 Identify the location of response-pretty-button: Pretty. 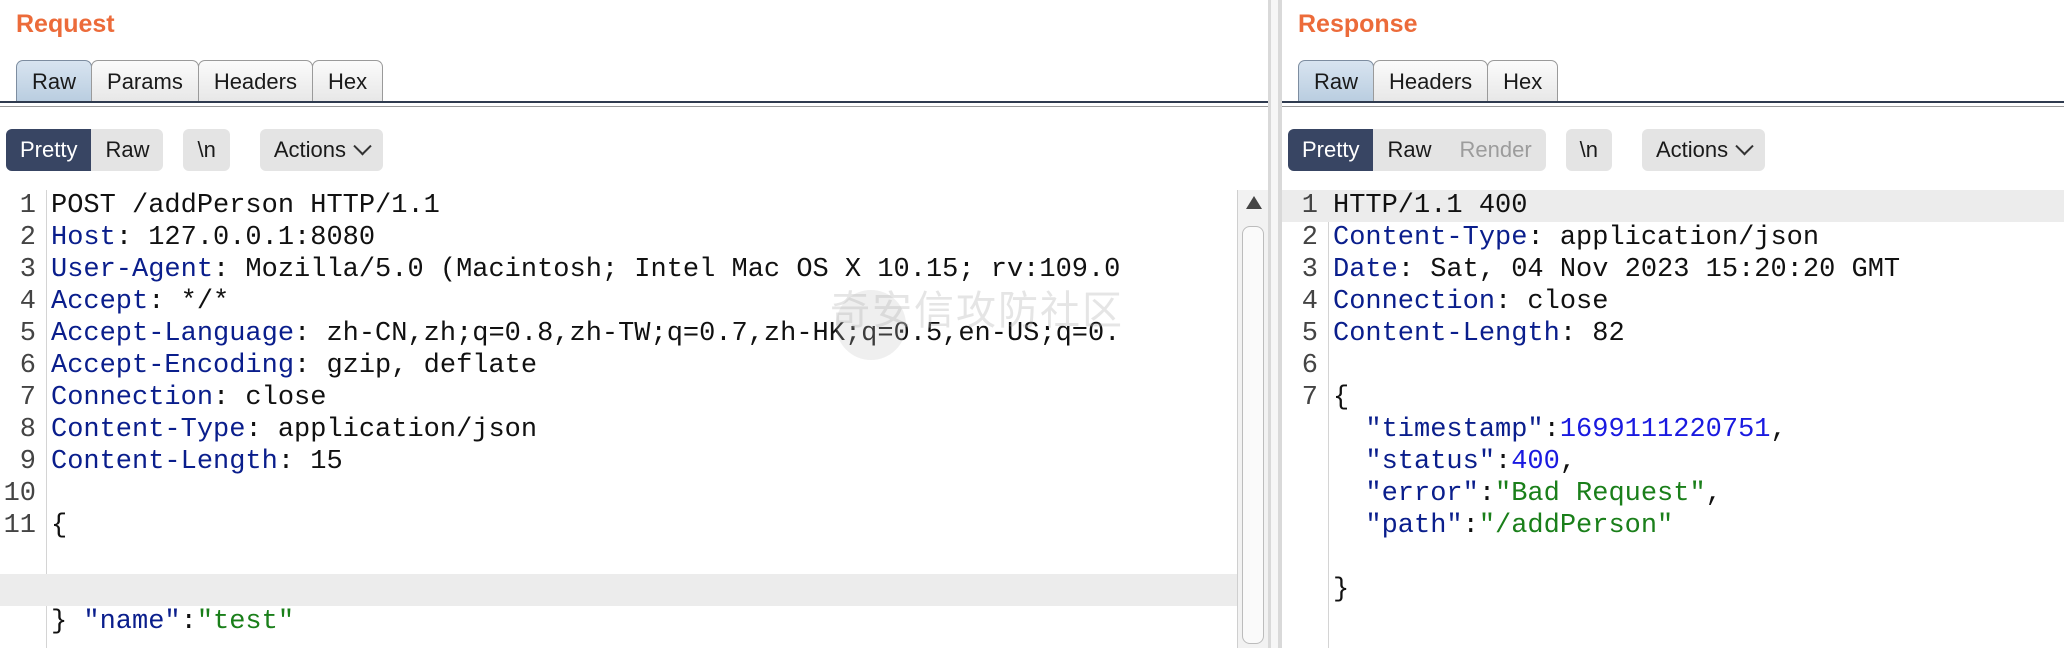
(1331, 150).